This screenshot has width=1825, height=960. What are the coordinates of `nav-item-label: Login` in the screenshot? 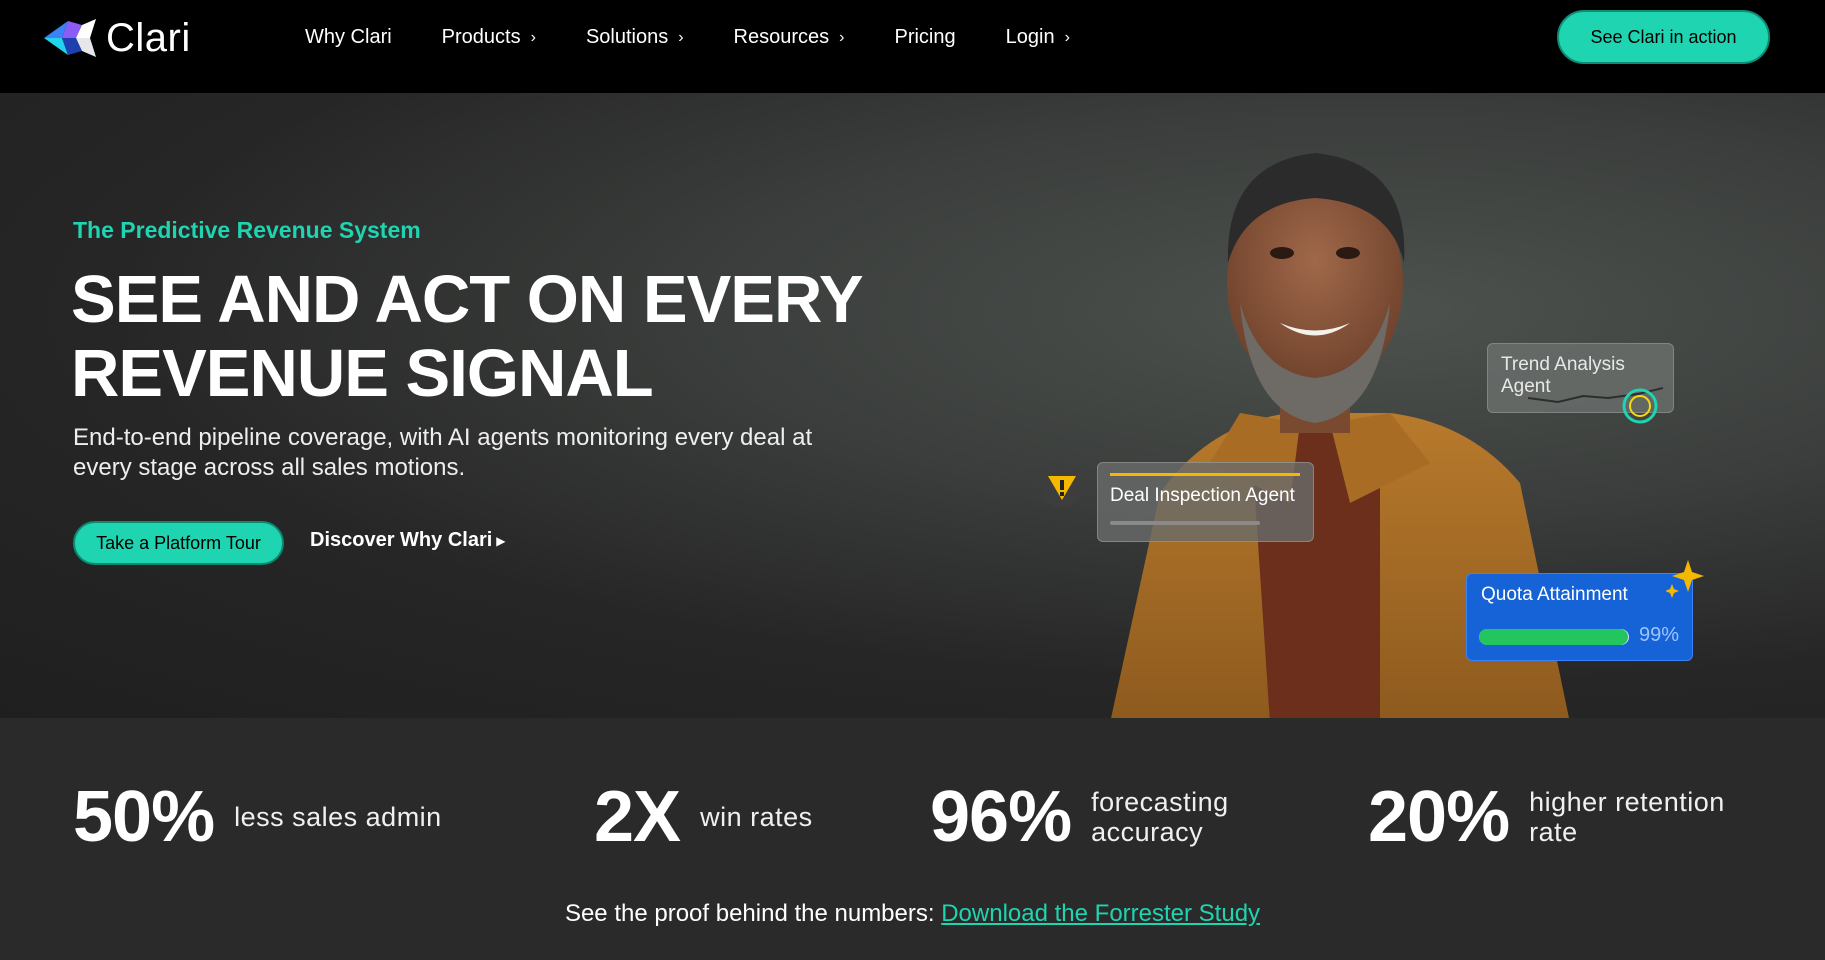 It's located at (1030, 37).